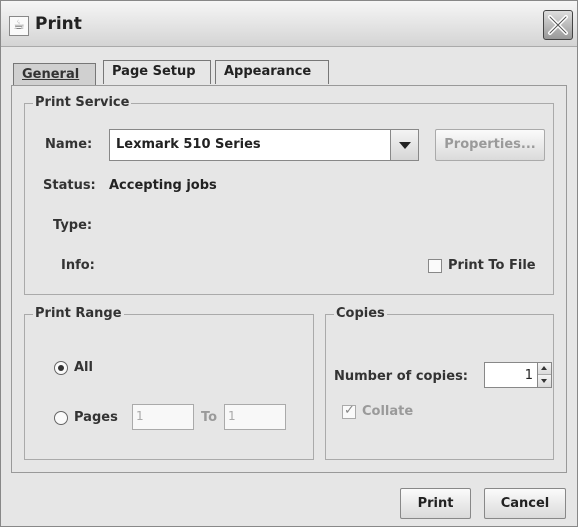 The image size is (578, 527). What do you see at coordinates (268, 71) in the screenshot?
I see `tab-label: Appearance` at bounding box center [268, 71].